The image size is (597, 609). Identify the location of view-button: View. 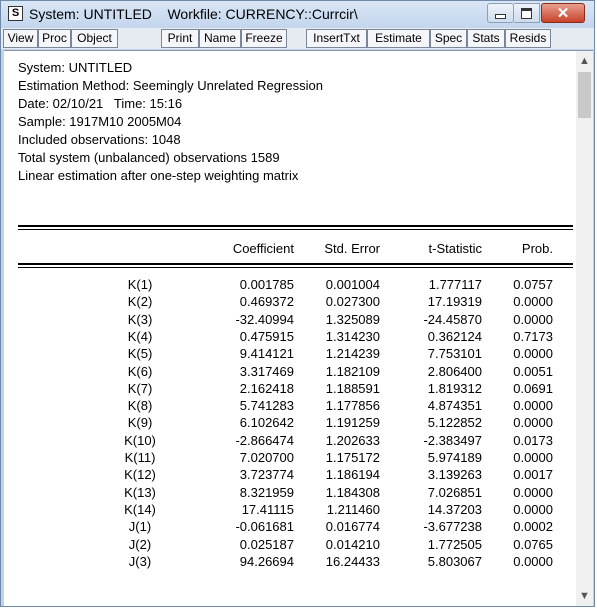
(20, 38).